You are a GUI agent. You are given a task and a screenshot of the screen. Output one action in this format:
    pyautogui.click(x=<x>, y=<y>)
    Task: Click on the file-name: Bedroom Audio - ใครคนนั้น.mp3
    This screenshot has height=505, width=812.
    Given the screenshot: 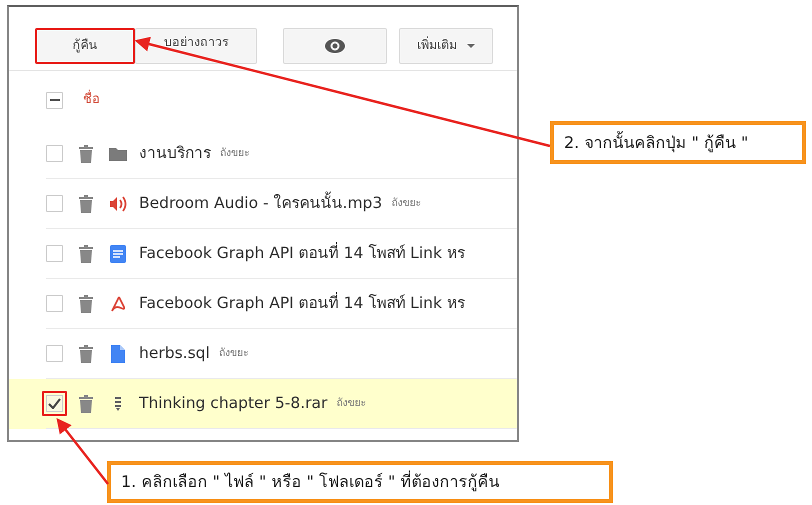 What is the action you would take?
    pyautogui.click(x=260, y=204)
    